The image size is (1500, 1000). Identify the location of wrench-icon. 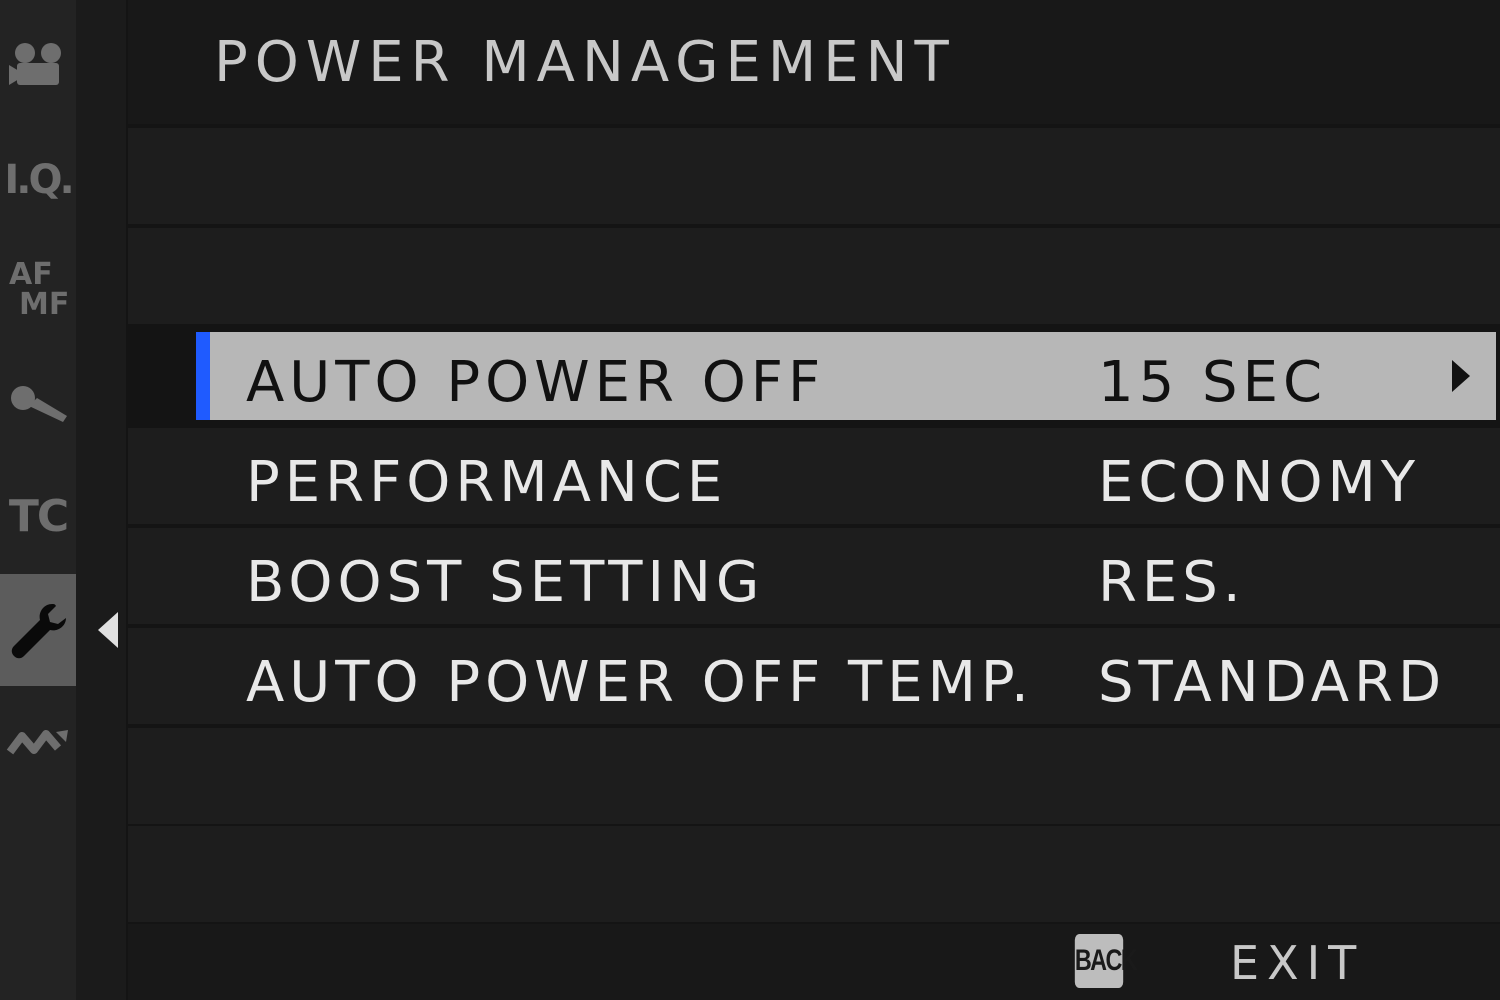
(38, 631).